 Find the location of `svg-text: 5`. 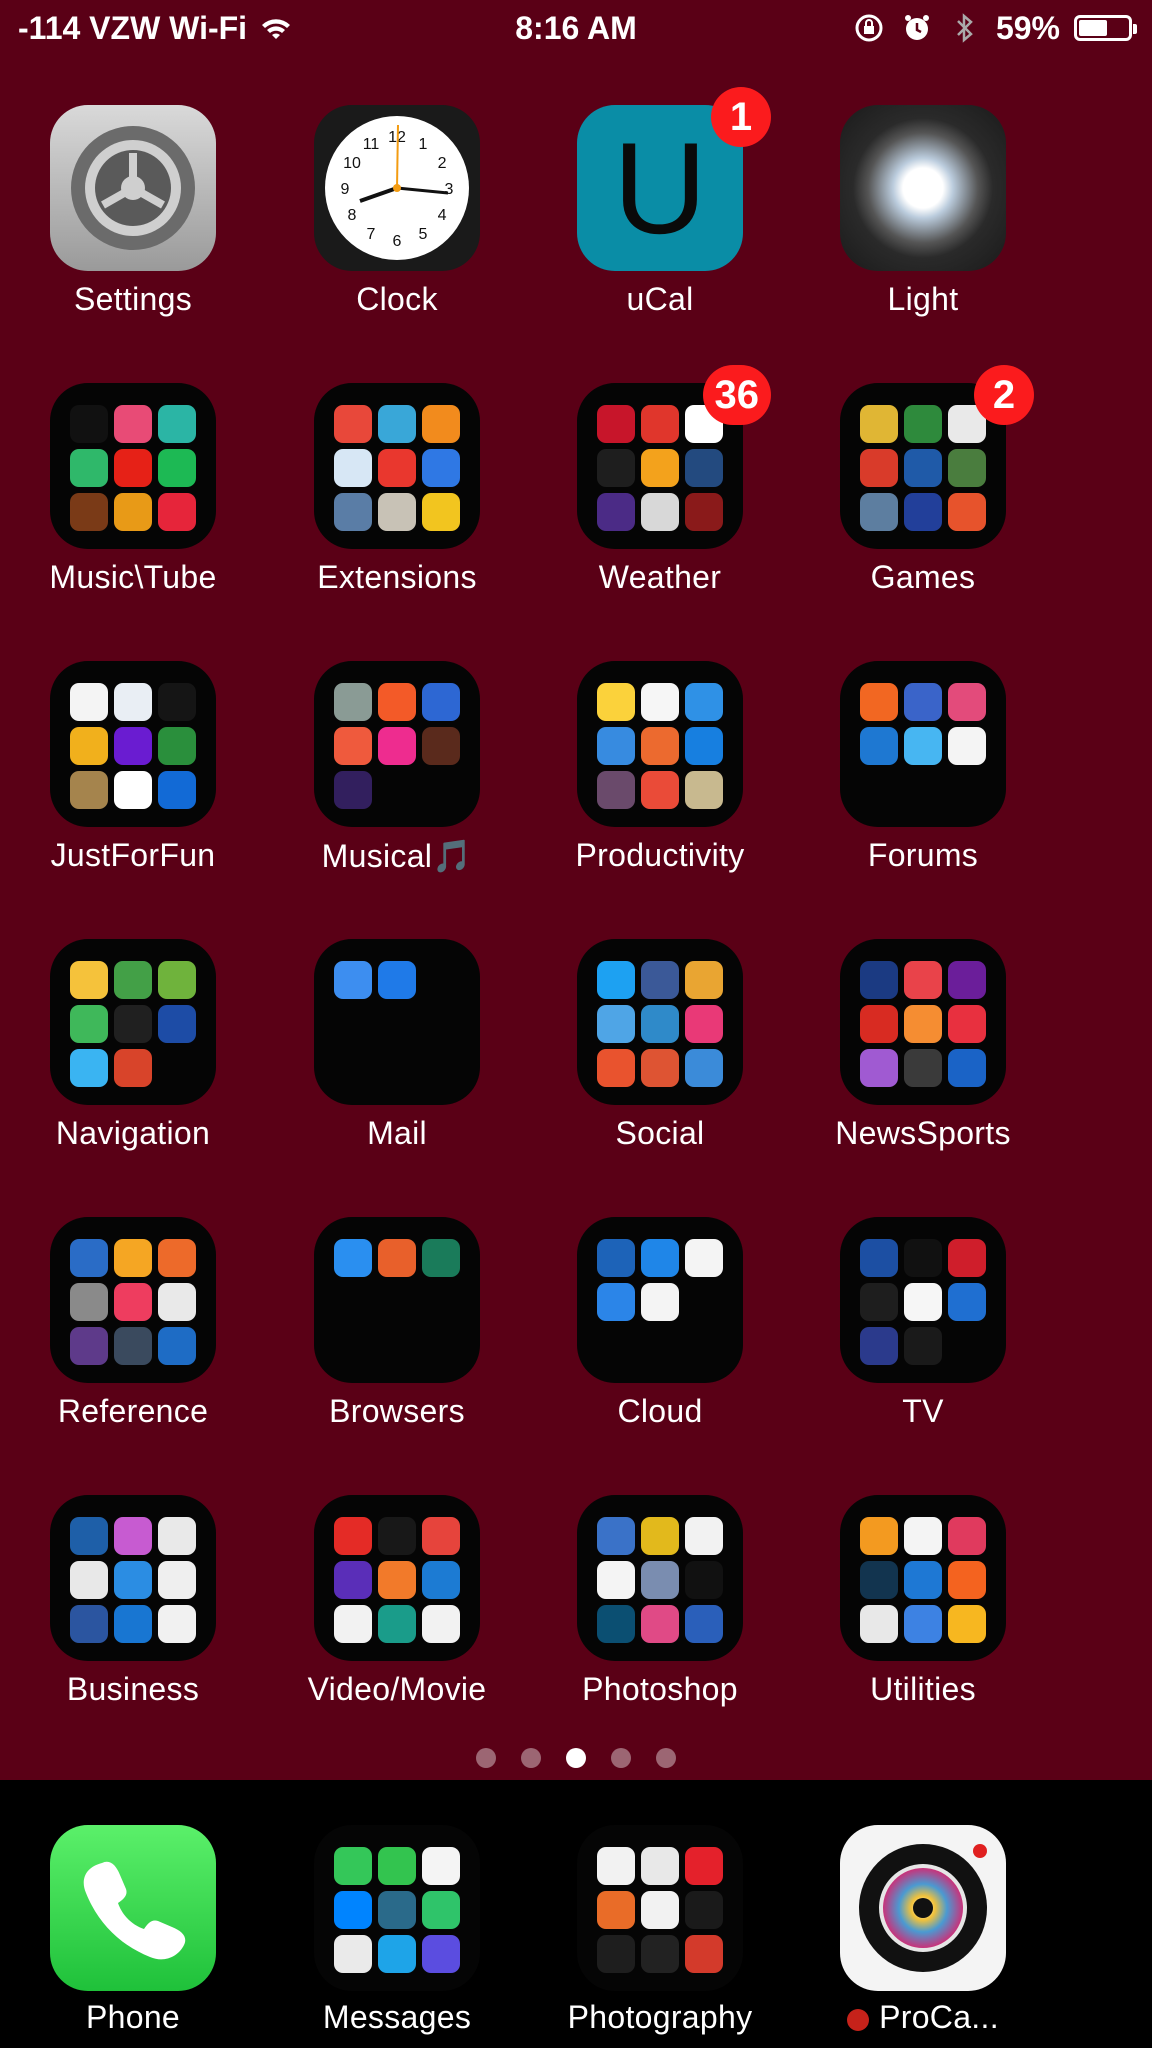

svg-text: 5 is located at coordinates (423, 234).